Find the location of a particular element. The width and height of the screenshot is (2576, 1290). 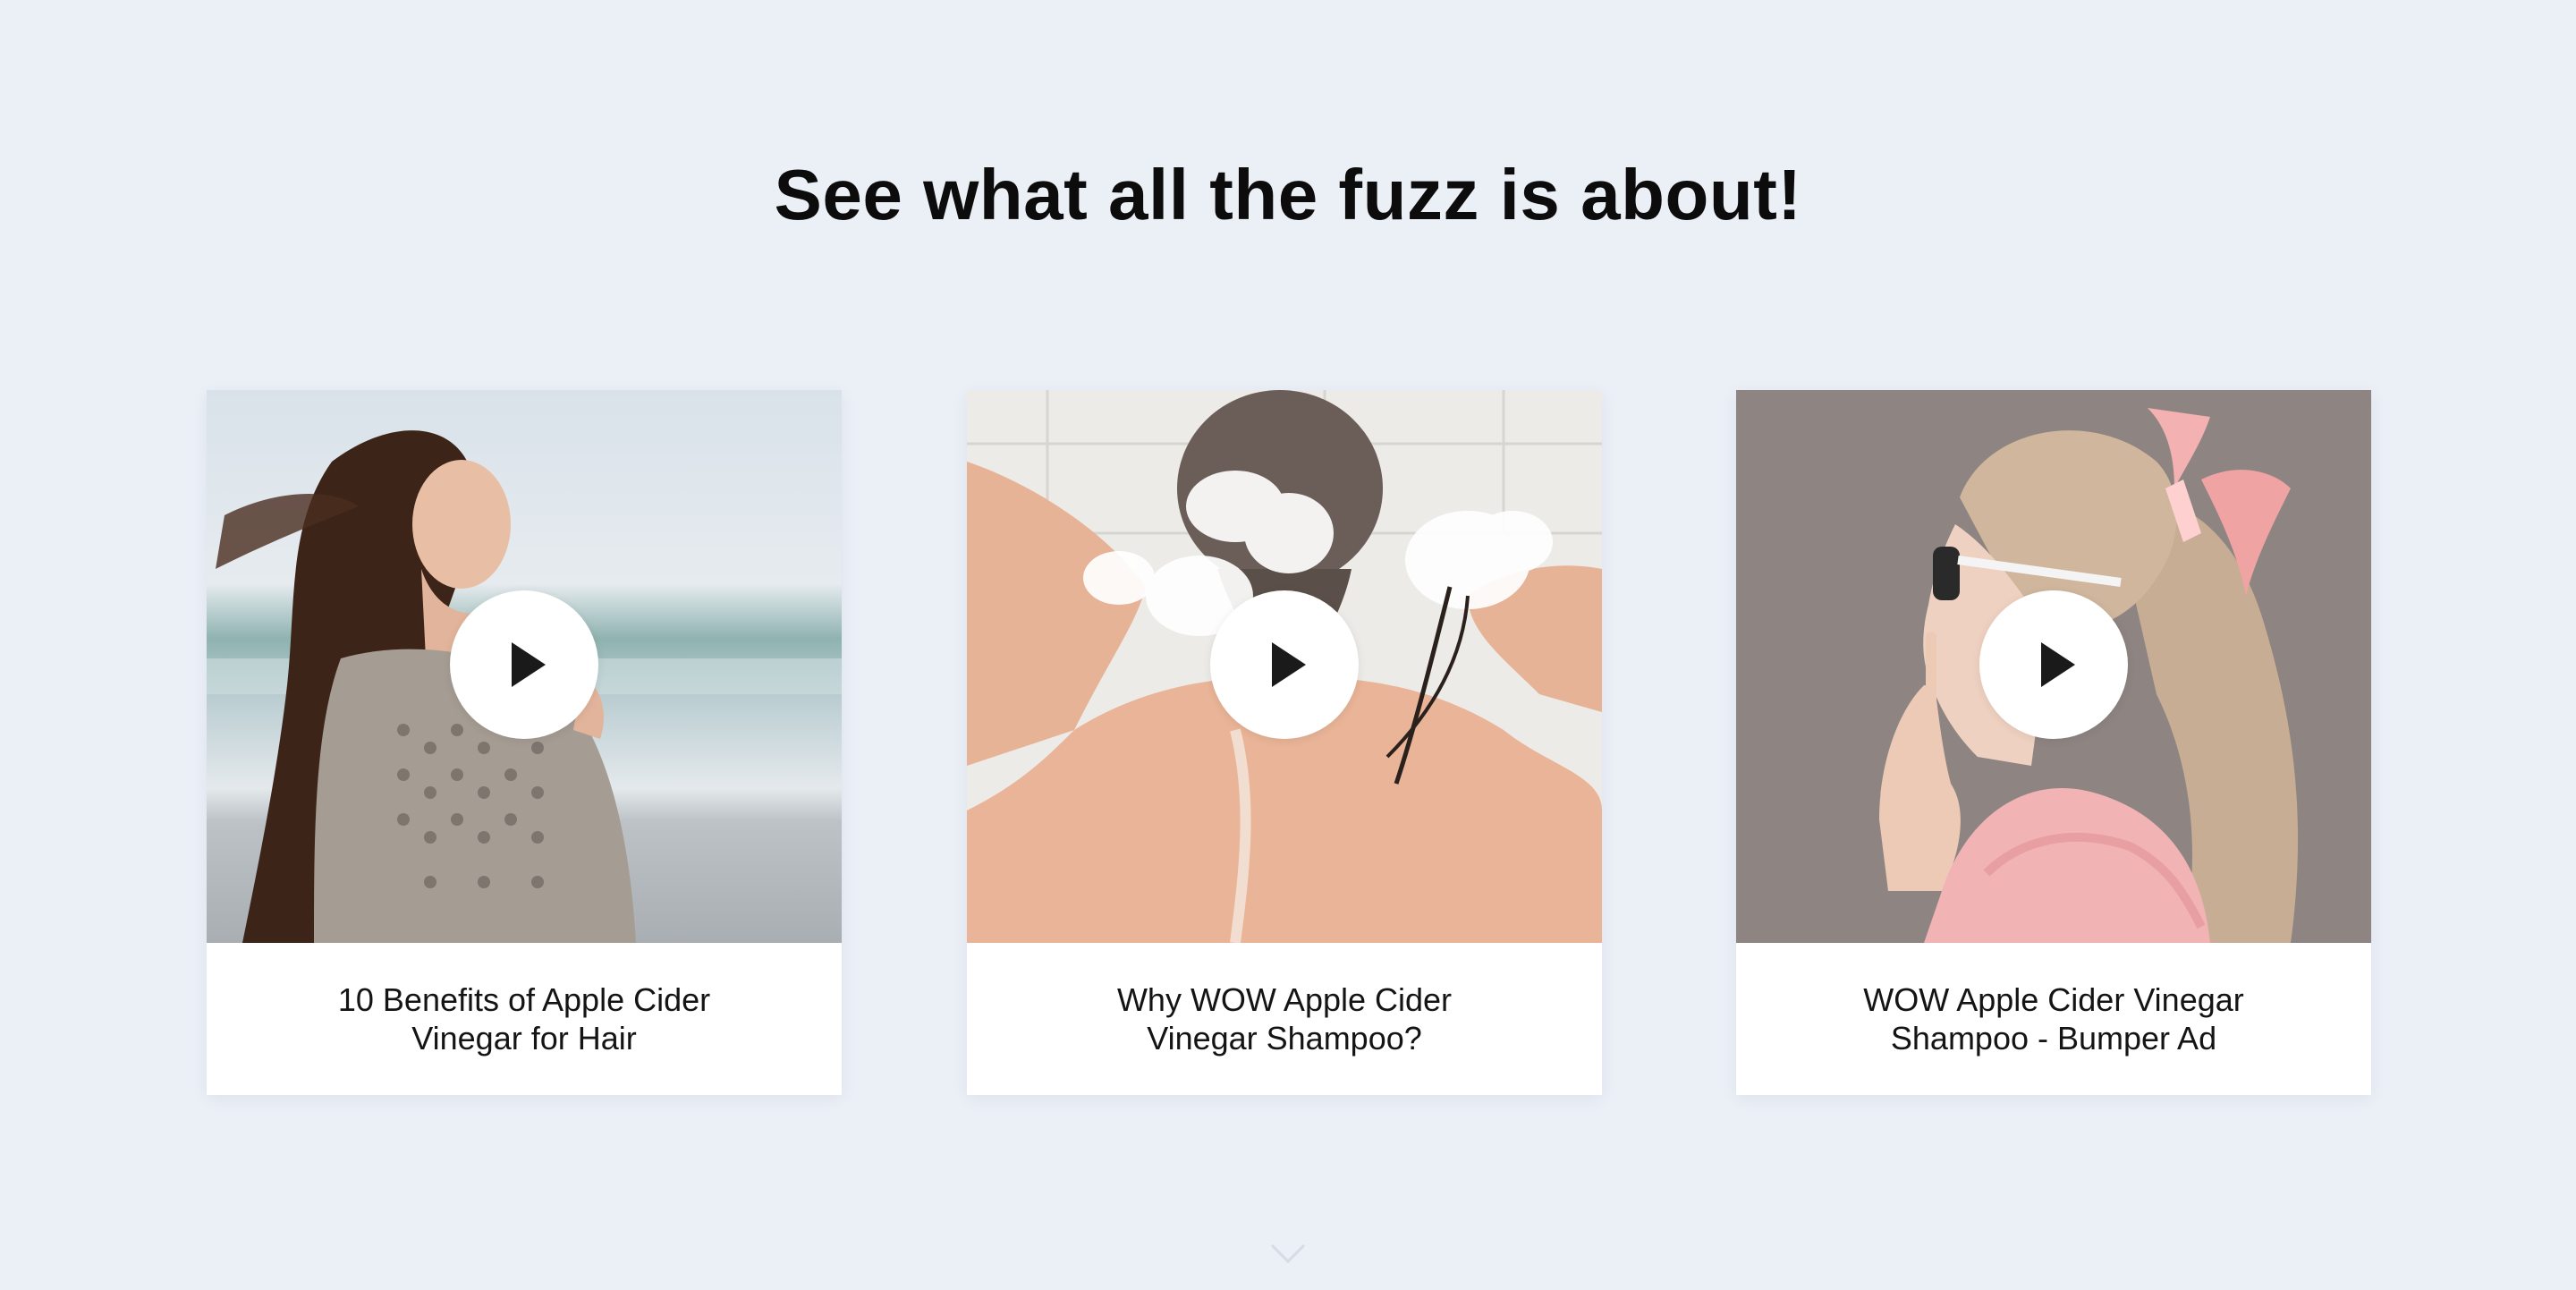

section-title: See what all the fuzz is about! is located at coordinates (1288, 194).